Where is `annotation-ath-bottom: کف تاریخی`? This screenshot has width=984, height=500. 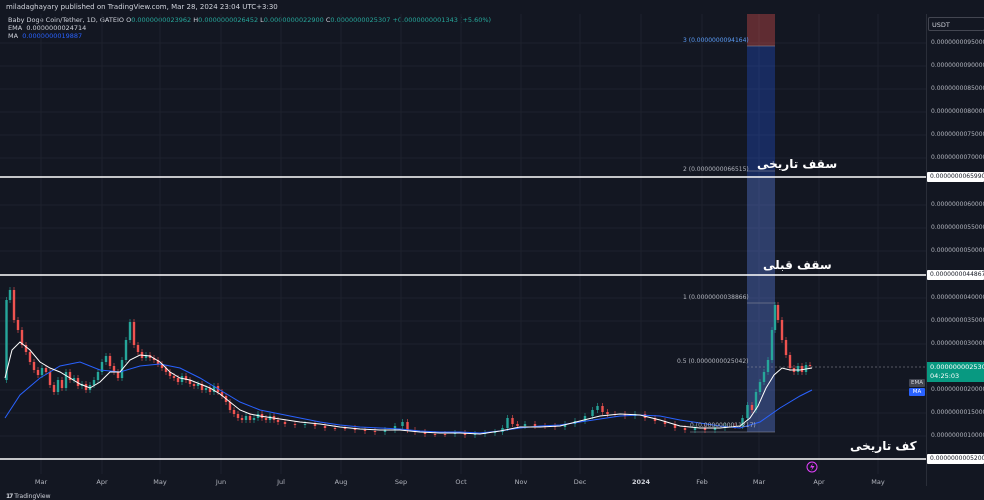
annotation-ath-bottom: کف تاریخی is located at coordinates (883, 446).